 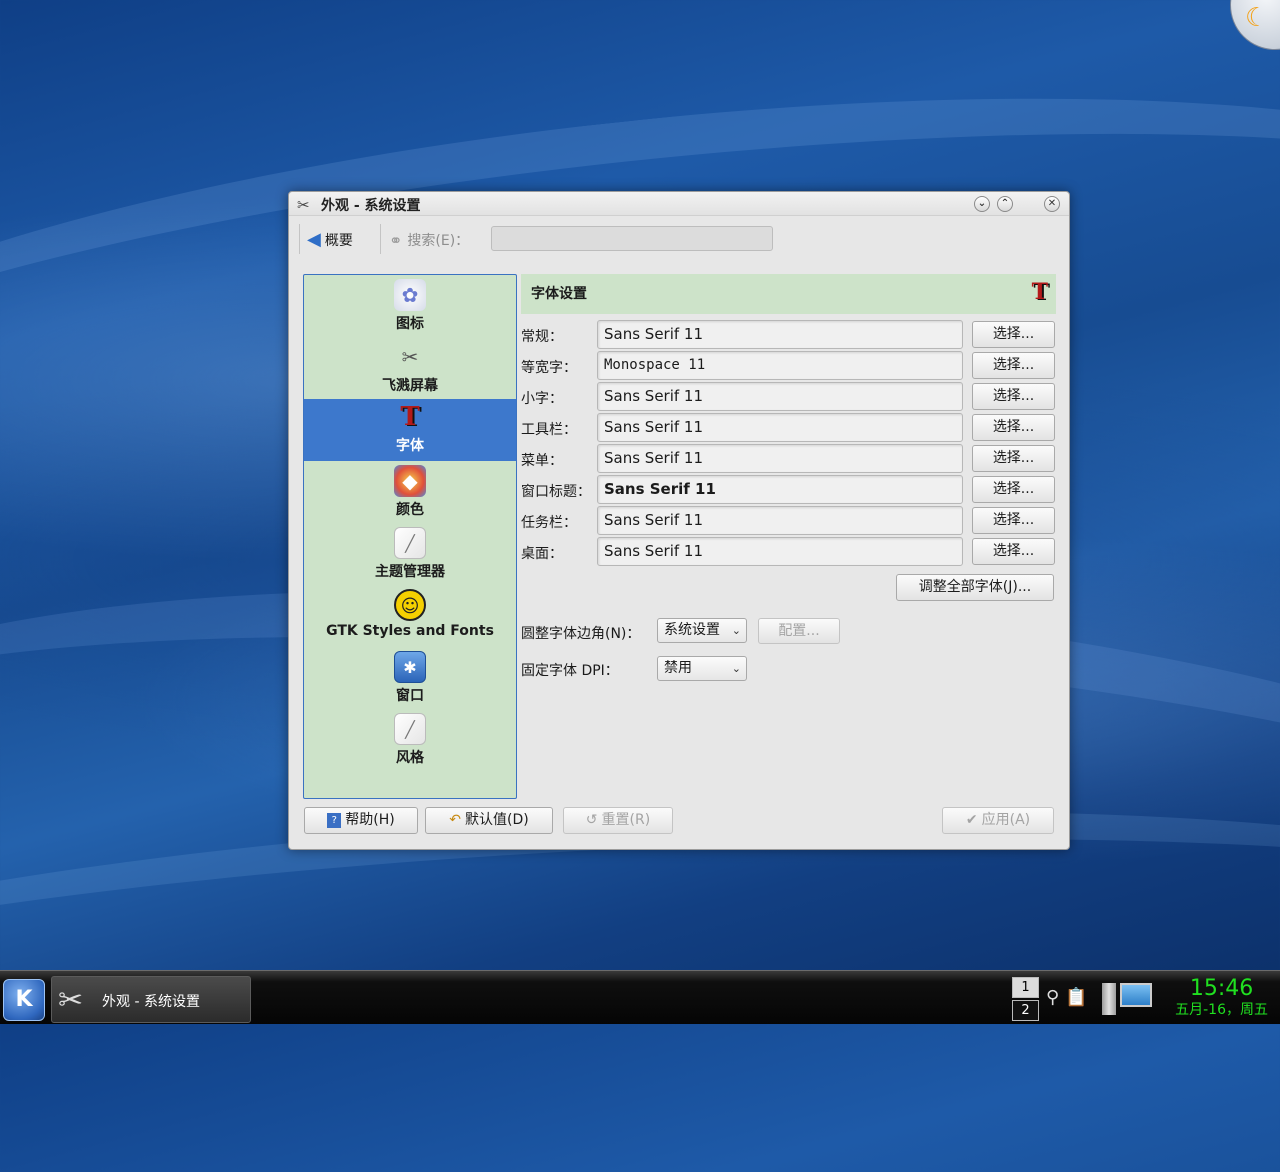 I want to click on sidebar-item-gtk: ☺ GTK Styles and Fonts, so click(x=410, y=619).